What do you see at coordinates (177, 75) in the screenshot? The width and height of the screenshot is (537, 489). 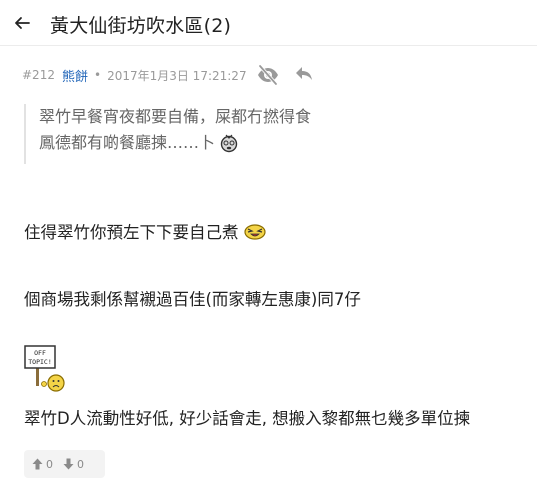 I see `post-timestamp: 2017年1月3日 17:21:27` at bounding box center [177, 75].